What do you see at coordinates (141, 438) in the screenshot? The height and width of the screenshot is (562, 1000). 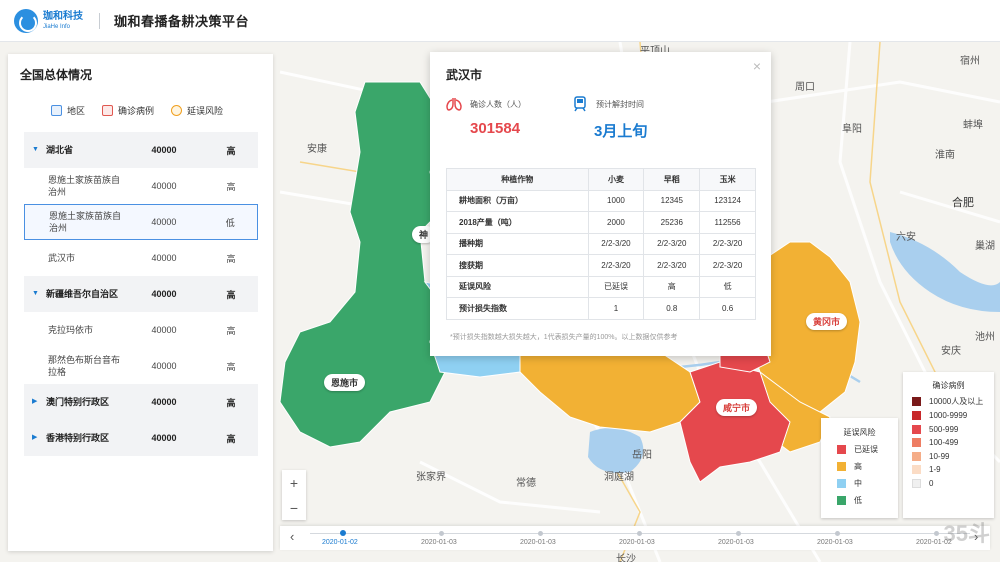 I see `province-row: ▶ 香港特别行政区 40000 高` at bounding box center [141, 438].